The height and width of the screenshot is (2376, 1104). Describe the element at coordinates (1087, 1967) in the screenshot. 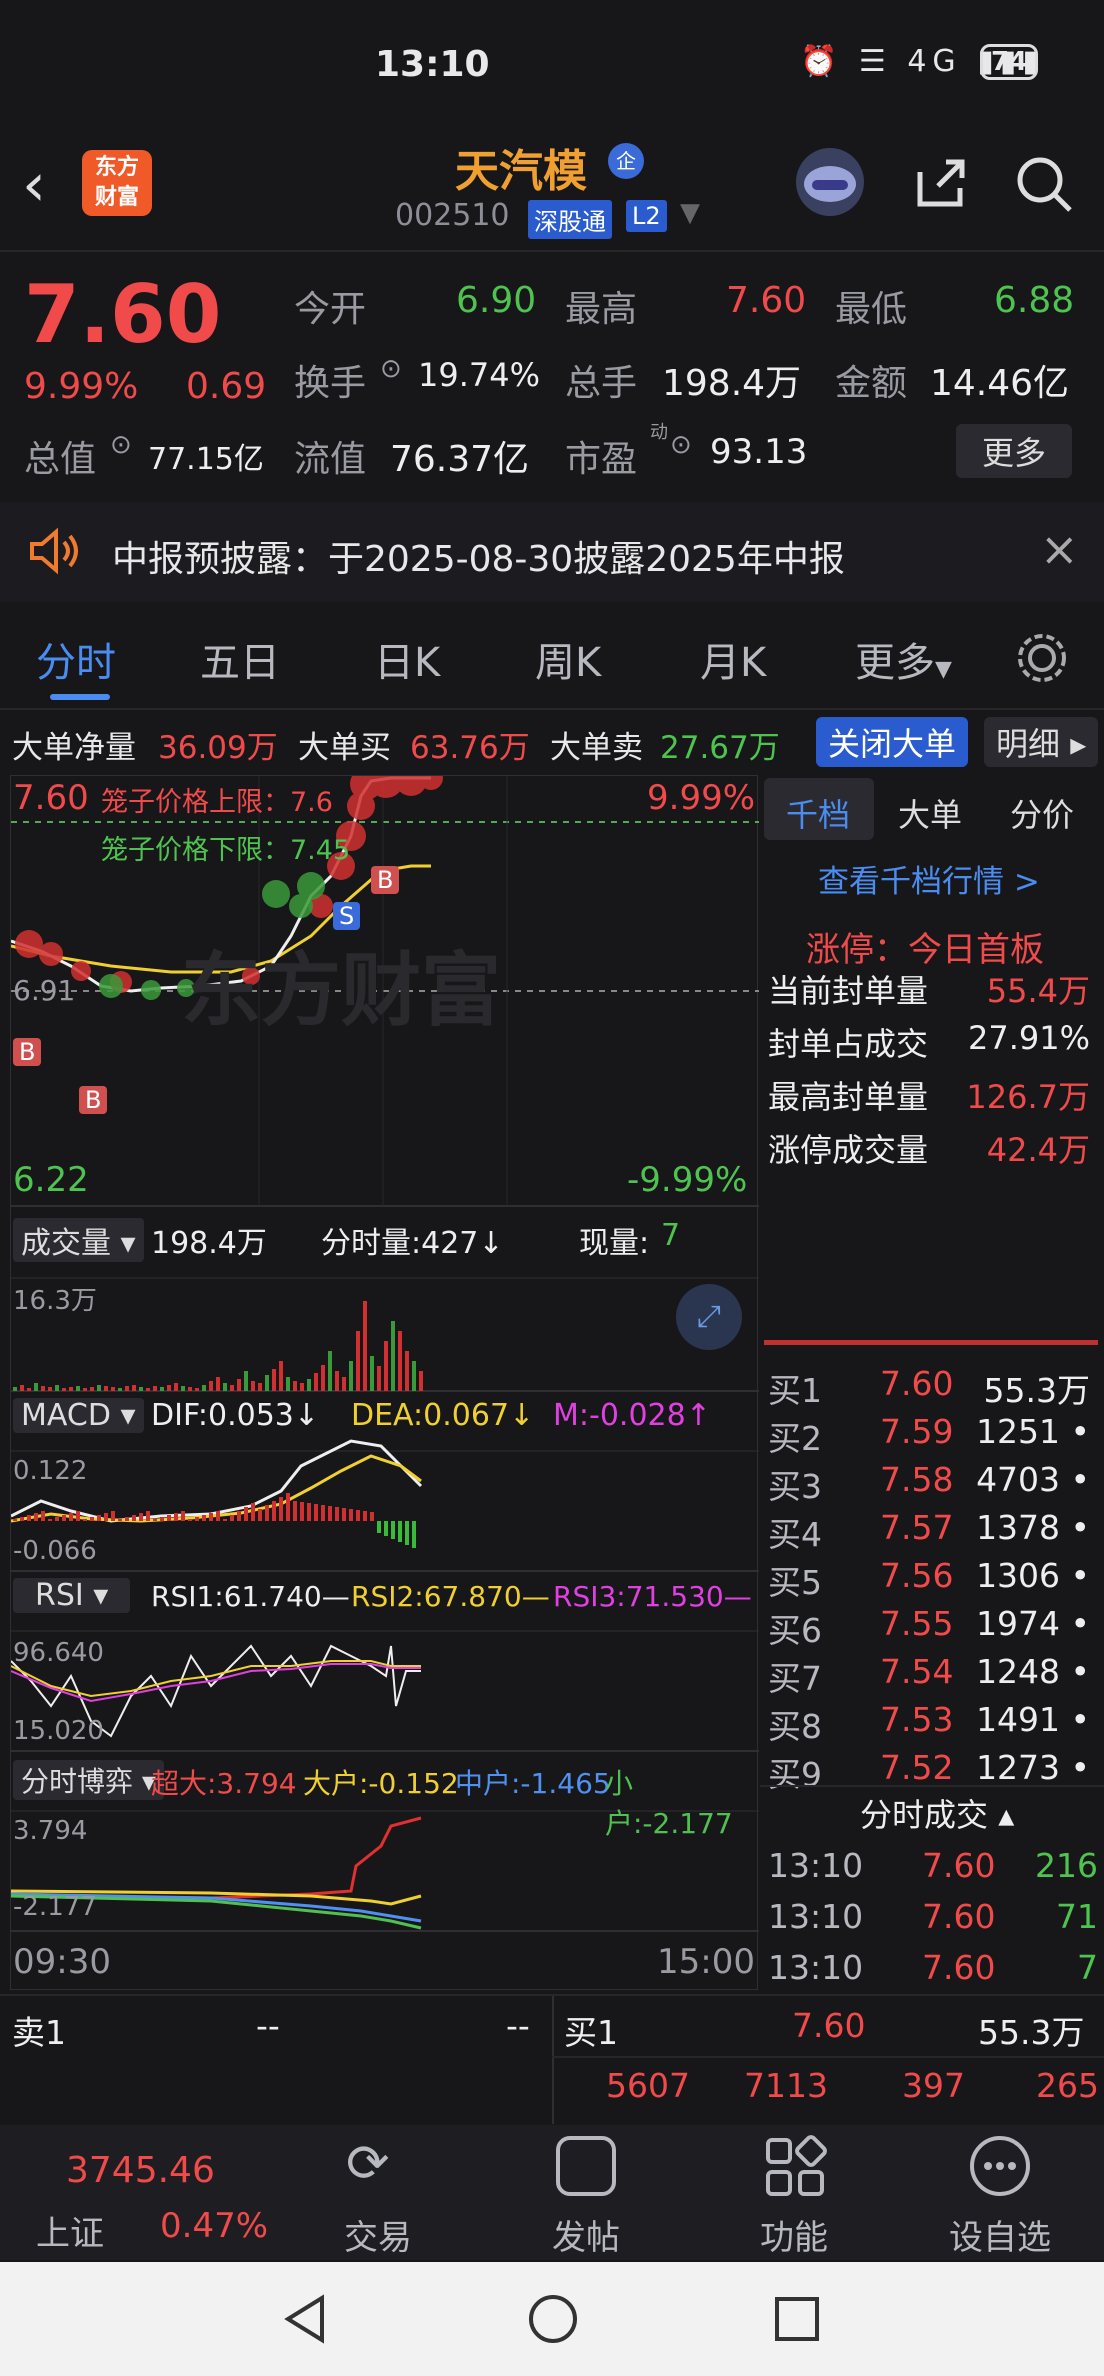

I see `tick-volume: 7` at that location.